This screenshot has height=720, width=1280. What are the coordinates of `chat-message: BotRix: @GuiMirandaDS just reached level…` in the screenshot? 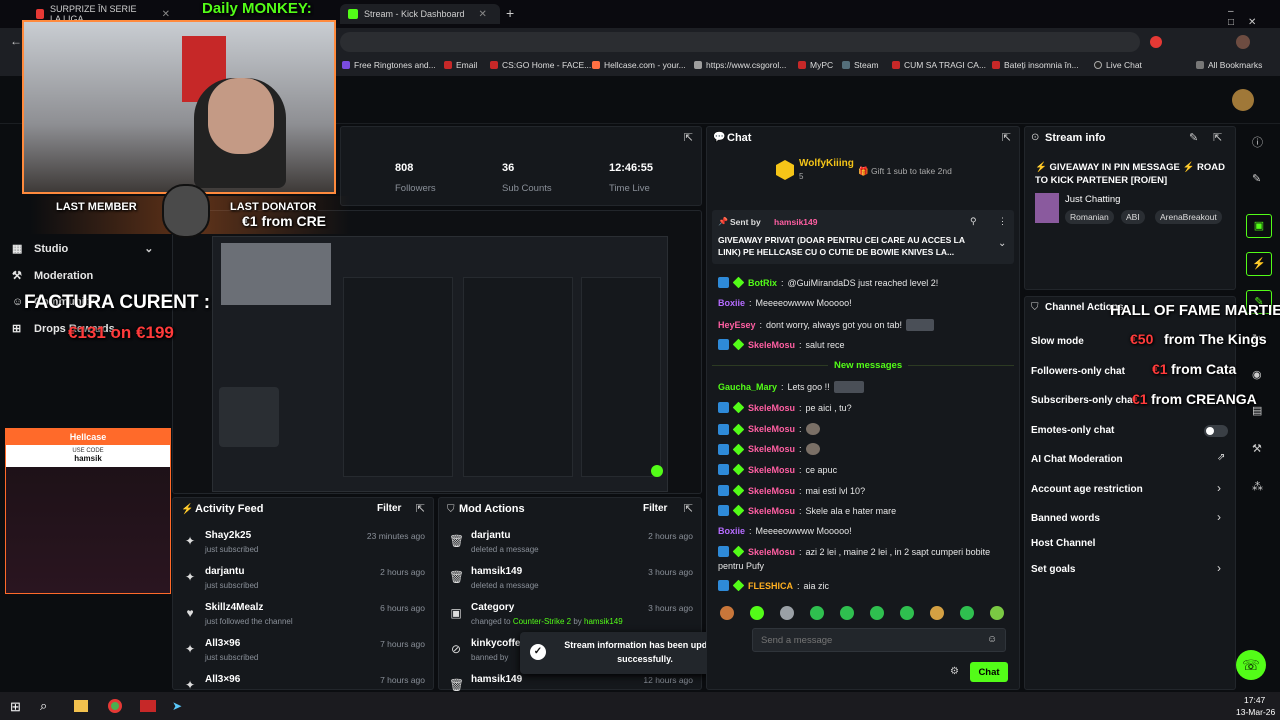 It's located at (828, 282).